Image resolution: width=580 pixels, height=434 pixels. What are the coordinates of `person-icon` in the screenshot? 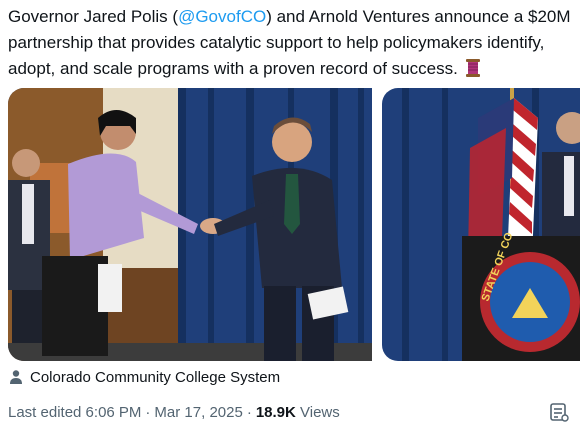 It's located at (16, 377).